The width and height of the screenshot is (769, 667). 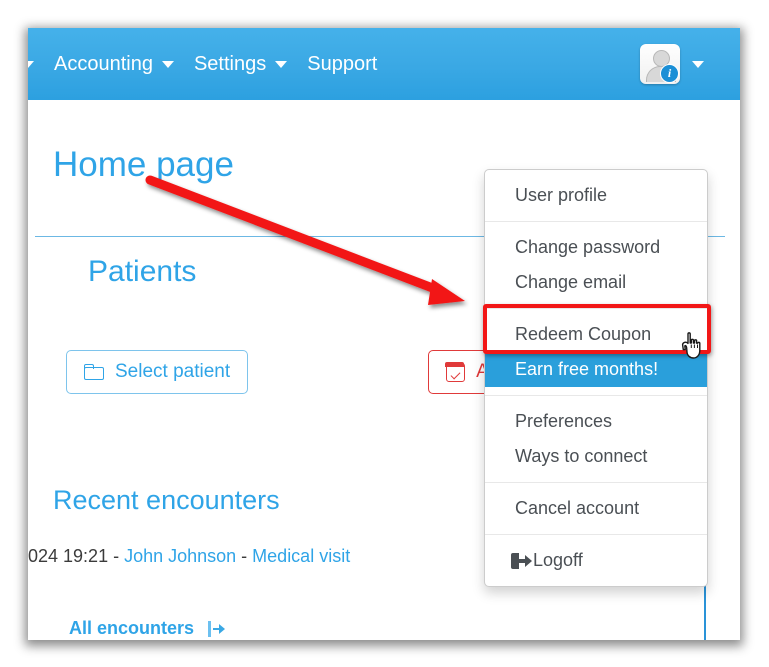 I want to click on page-title: Home page, so click(x=143, y=164).